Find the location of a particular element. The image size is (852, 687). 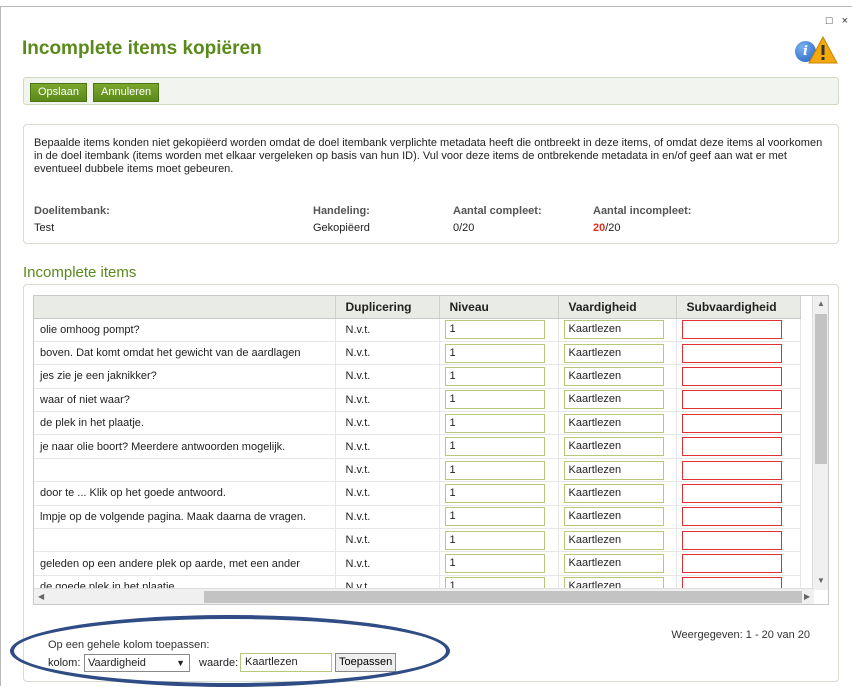

scroll-left-icon: ◀ is located at coordinates (41, 596).